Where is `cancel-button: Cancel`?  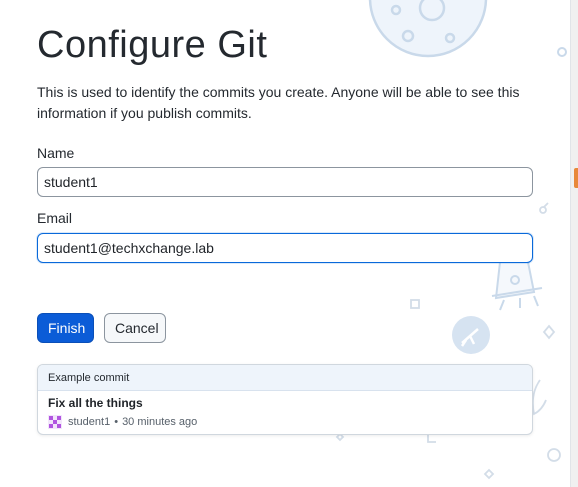 cancel-button: Cancel is located at coordinates (135, 328).